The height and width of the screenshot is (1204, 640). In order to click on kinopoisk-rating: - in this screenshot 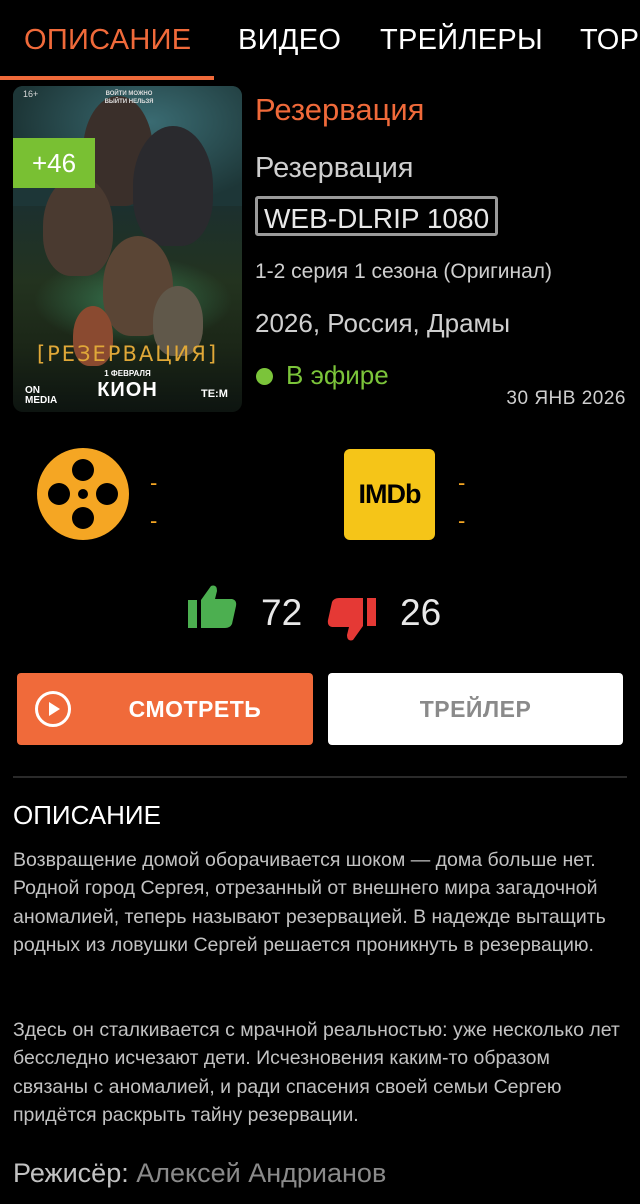, I will do `click(154, 482)`.